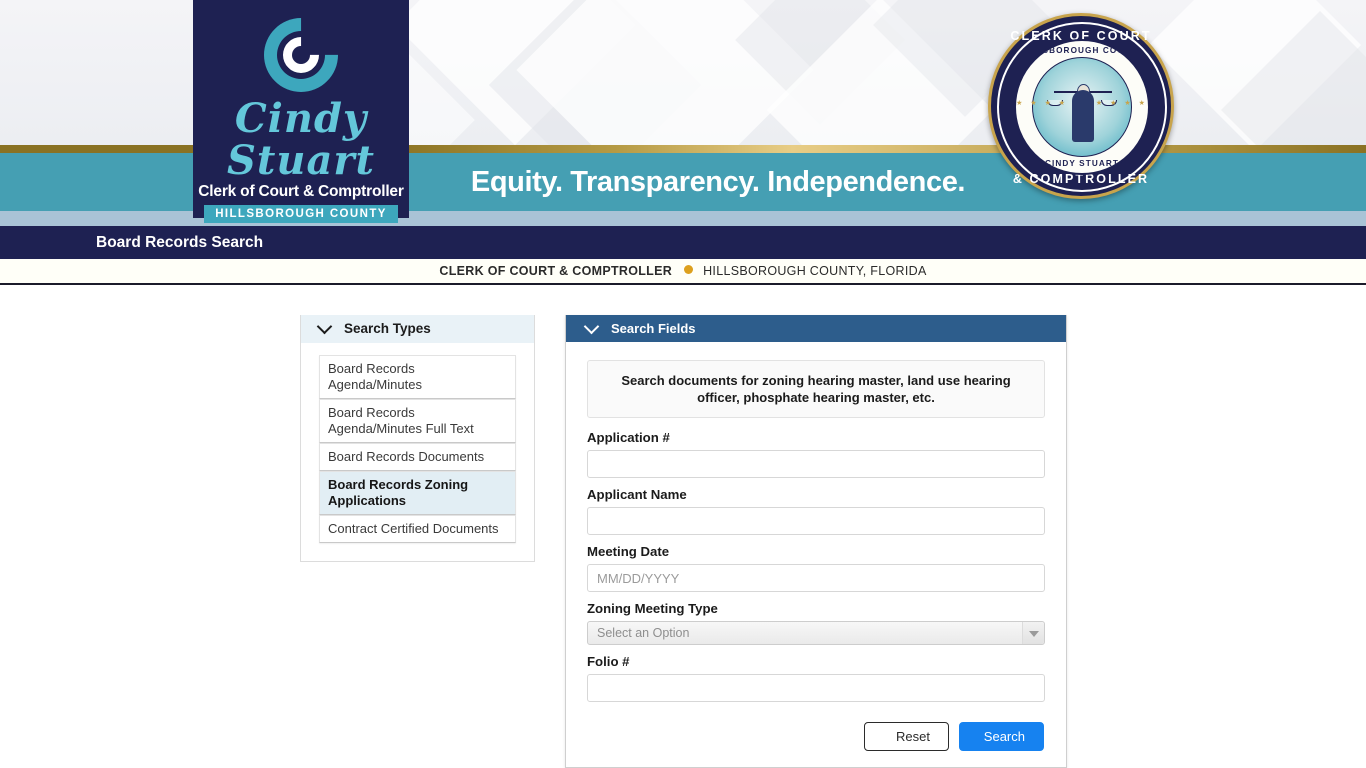  What do you see at coordinates (387, 328) in the screenshot?
I see `search-types-title: Search Types` at bounding box center [387, 328].